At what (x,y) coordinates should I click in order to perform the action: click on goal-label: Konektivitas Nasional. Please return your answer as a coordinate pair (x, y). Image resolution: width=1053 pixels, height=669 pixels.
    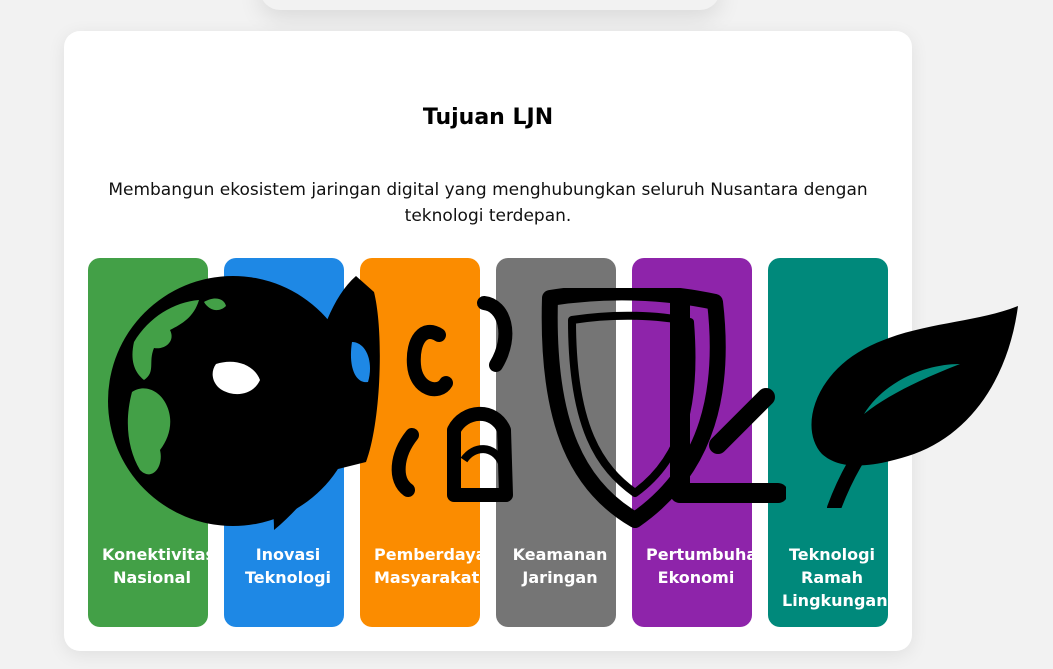
    Looking at the image, I should click on (159, 566).